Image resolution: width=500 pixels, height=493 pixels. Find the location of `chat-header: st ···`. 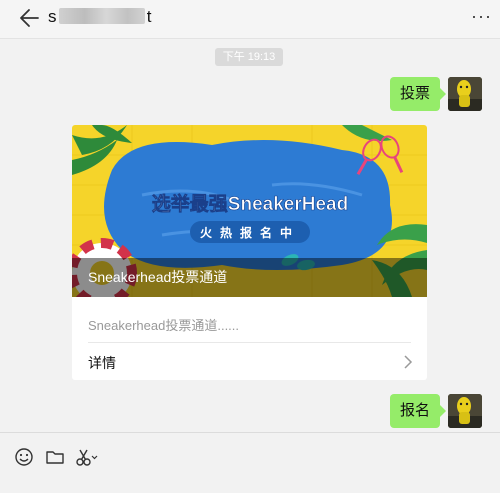

chat-header: st ··· is located at coordinates (250, 19).